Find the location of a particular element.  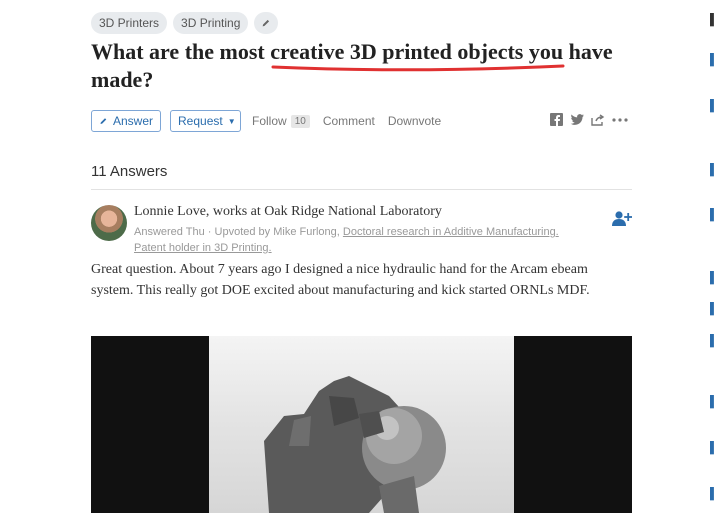

topic-list: 3D Printers 3D Printing is located at coordinates (185, 23).